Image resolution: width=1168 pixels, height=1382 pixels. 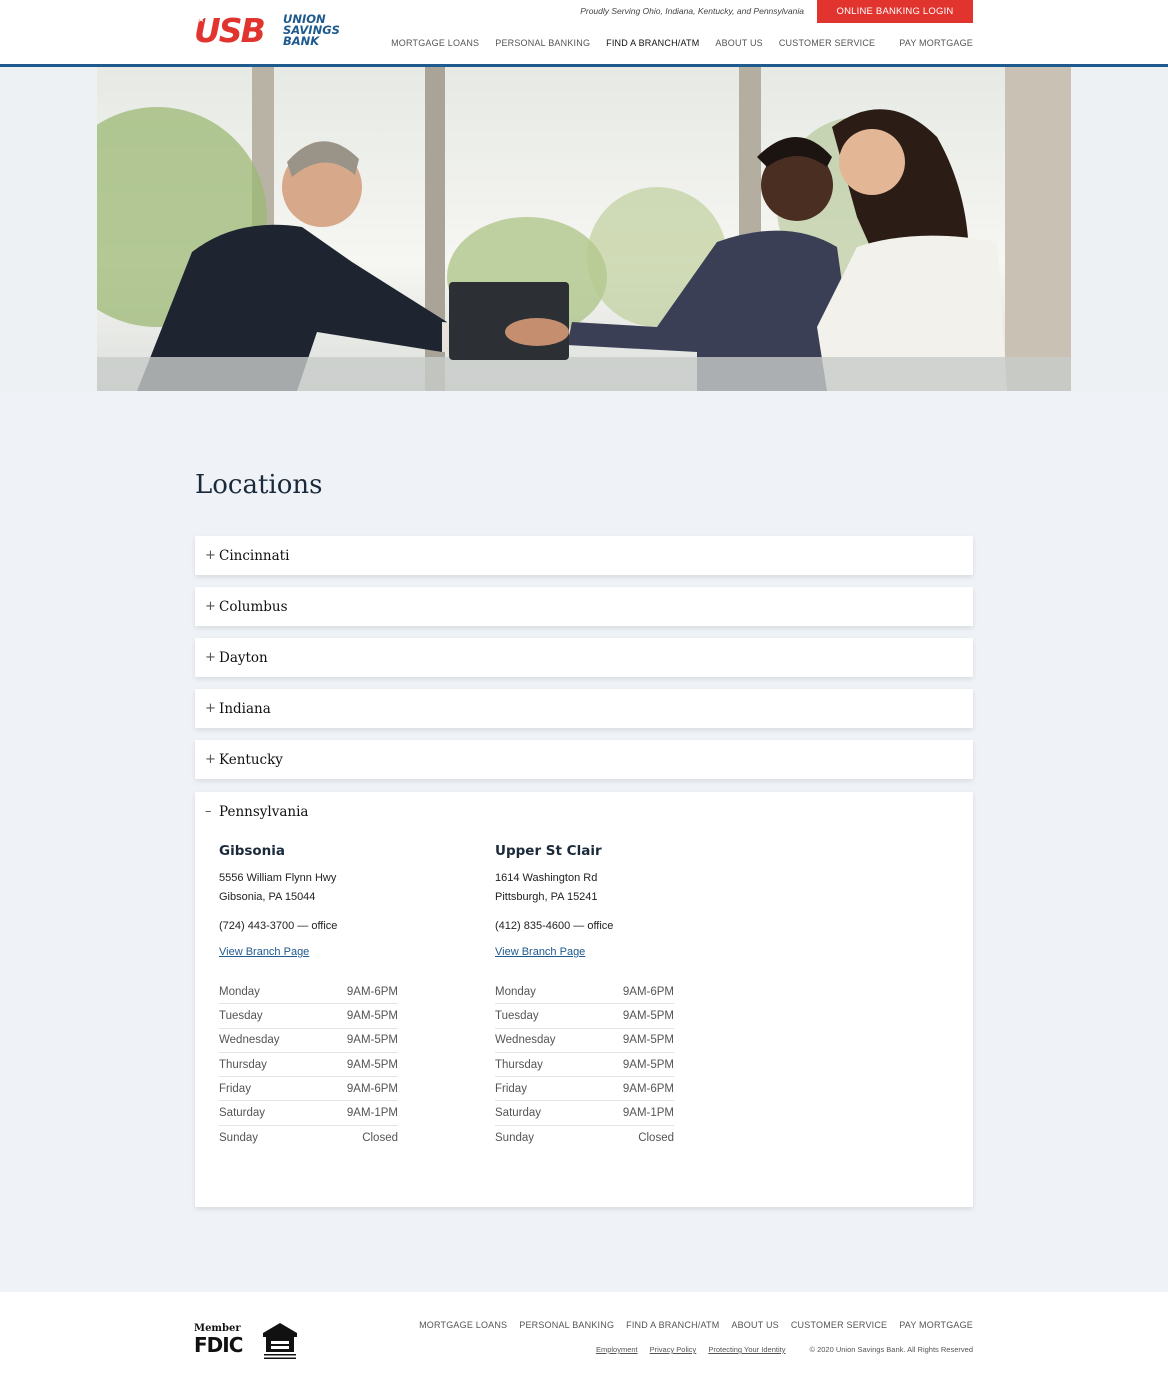 I want to click on accordion-columbus: + Columbus, so click(x=584, y=606).